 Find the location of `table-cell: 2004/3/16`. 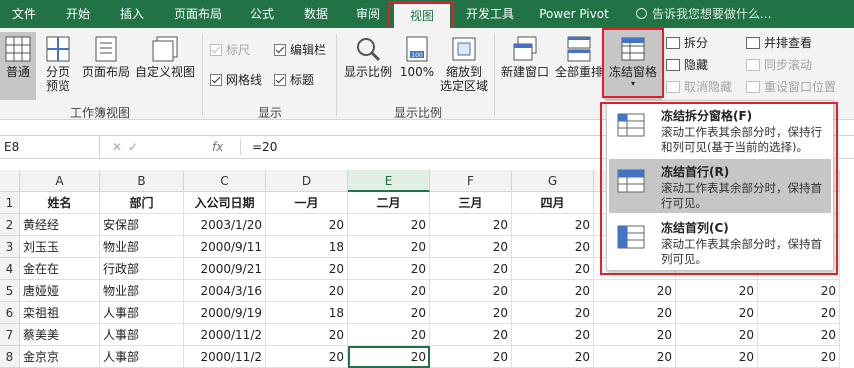

table-cell: 2004/3/16 is located at coordinates (225, 291).